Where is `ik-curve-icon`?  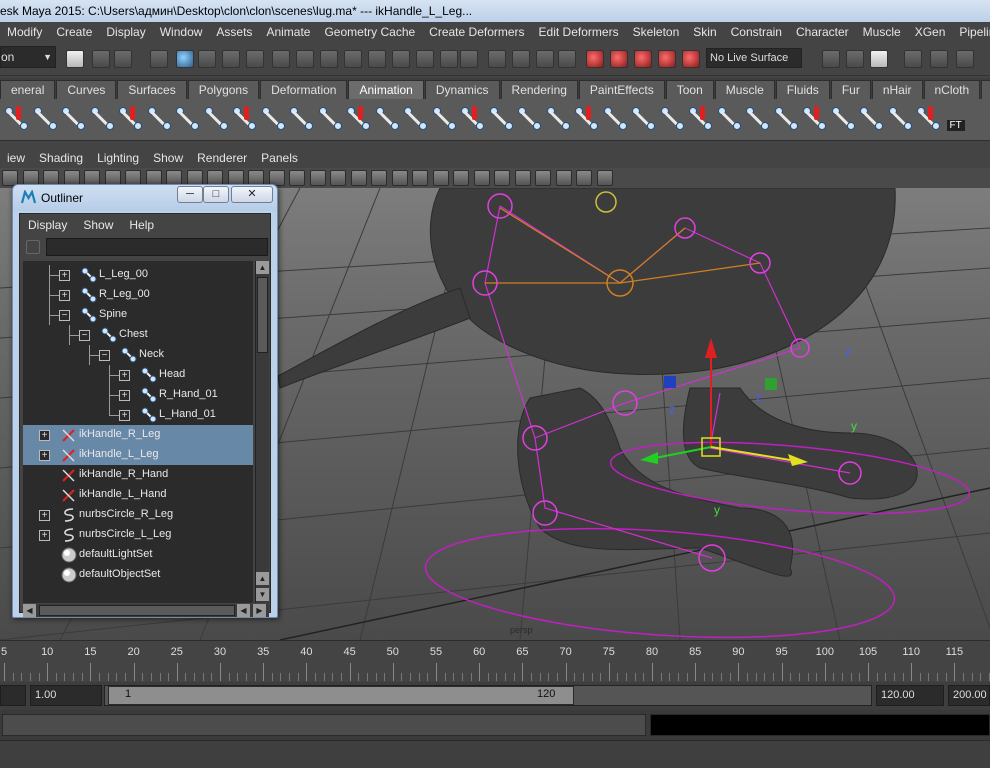 ik-curve-icon is located at coordinates (74, 119).